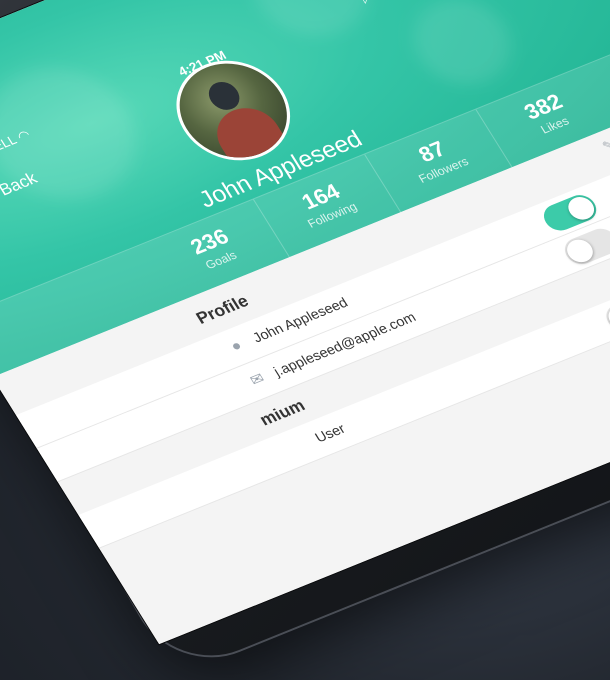 This screenshot has height=680, width=610. What do you see at coordinates (257, 379) in the screenshot?
I see `mail-icon: ✉` at bounding box center [257, 379].